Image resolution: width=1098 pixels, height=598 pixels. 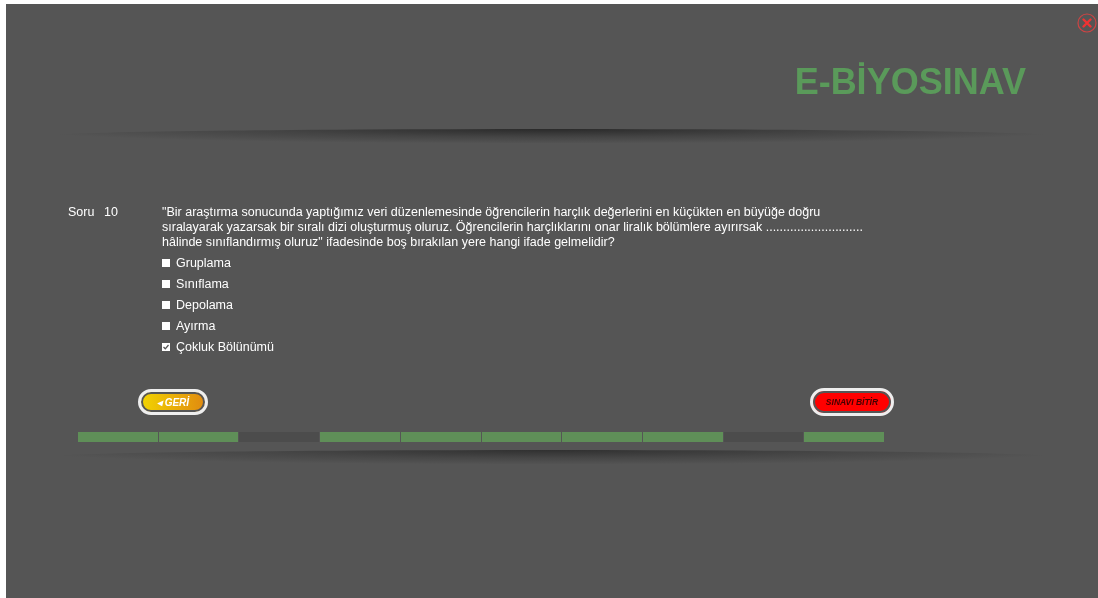 What do you see at coordinates (111, 213) in the screenshot?
I see `question-number: 10` at bounding box center [111, 213].